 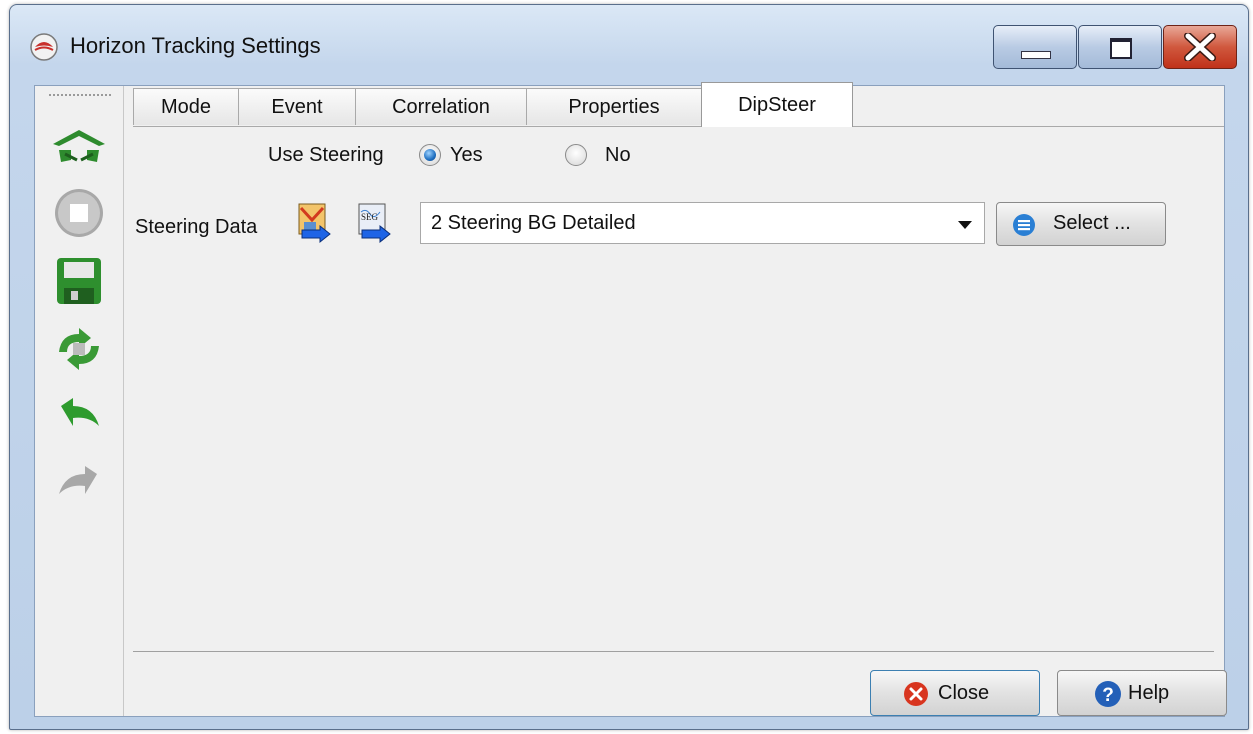 What do you see at coordinates (79, 281) in the screenshot?
I see `save-icon` at bounding box center [79, 281].